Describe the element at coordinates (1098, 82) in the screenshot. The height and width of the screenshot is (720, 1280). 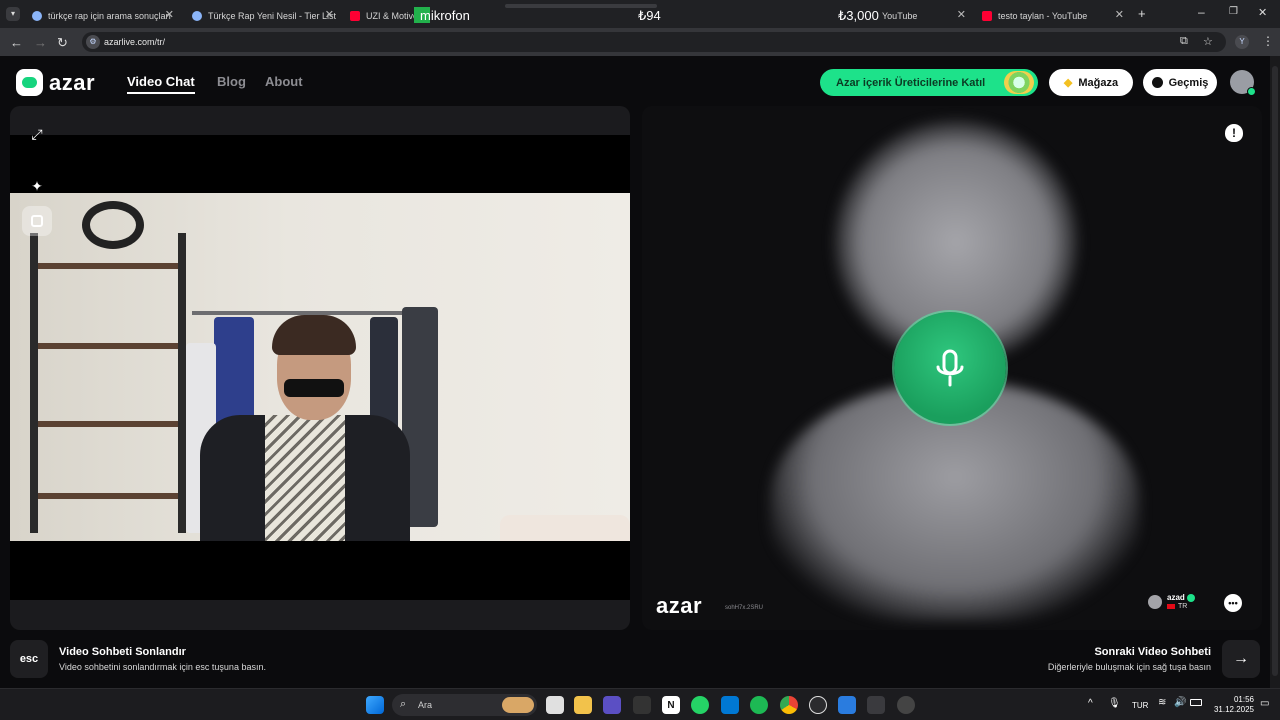
I see `shop-label: Mağaza` at that location.